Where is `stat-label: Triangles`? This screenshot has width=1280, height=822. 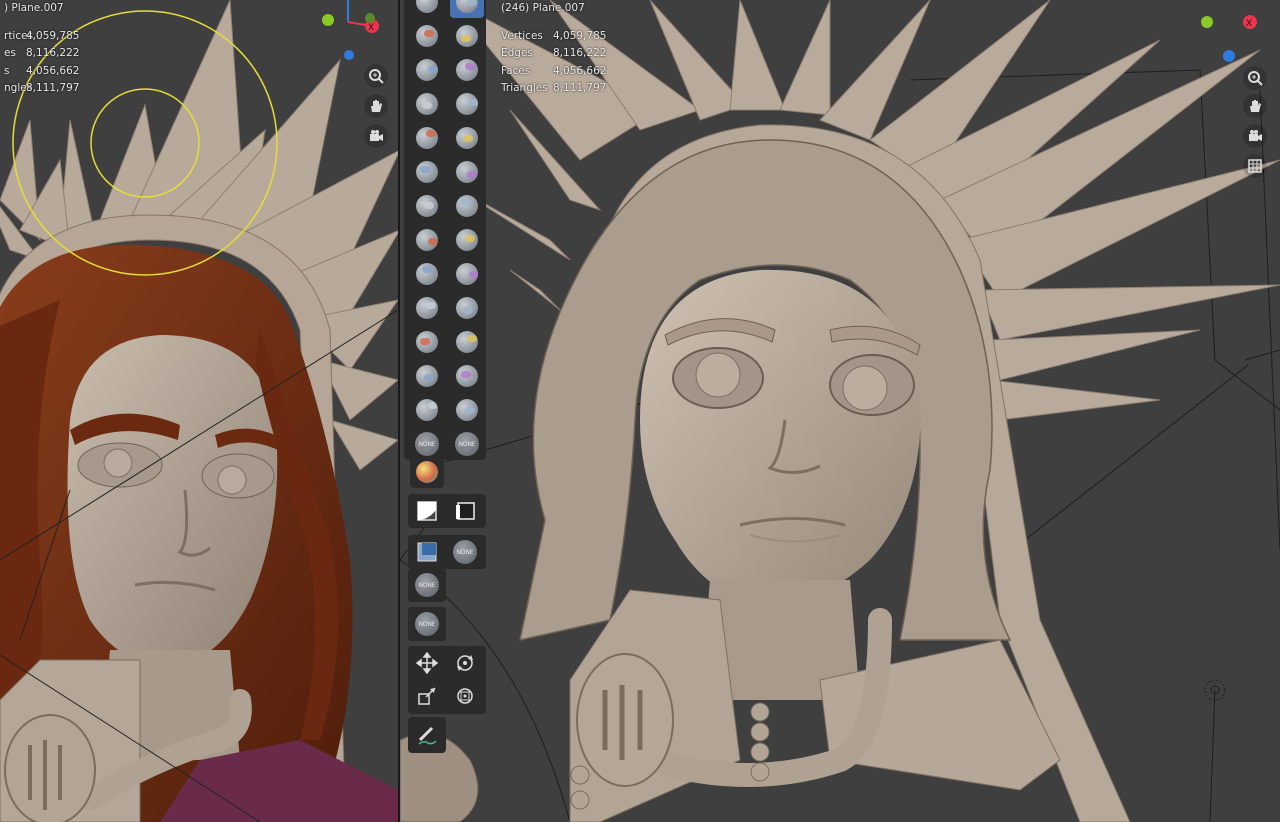 stat-label: Triangles is located at coordinates (524, 88).